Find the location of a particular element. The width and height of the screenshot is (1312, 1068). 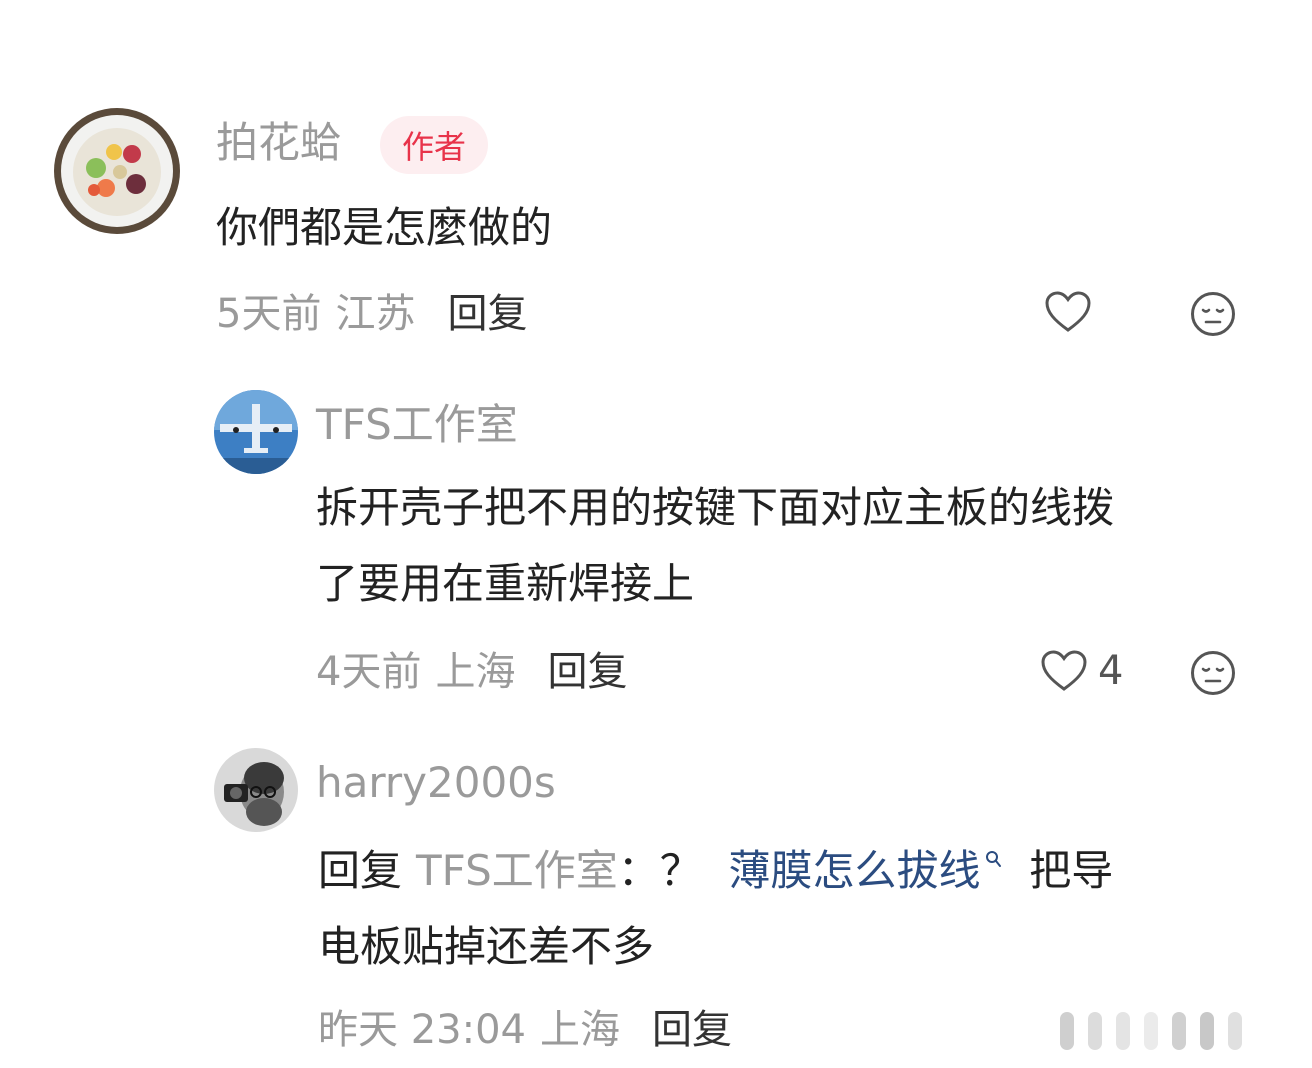

comment-text-line-2: 电板贴掉还差不多 is located at coordinates (486, 946).